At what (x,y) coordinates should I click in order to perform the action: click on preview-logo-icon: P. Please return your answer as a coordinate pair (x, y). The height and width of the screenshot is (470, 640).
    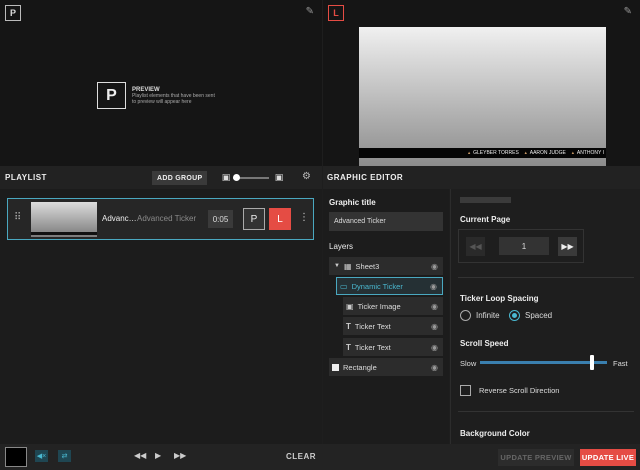
    Looking at the image, I should click on (111, 95).